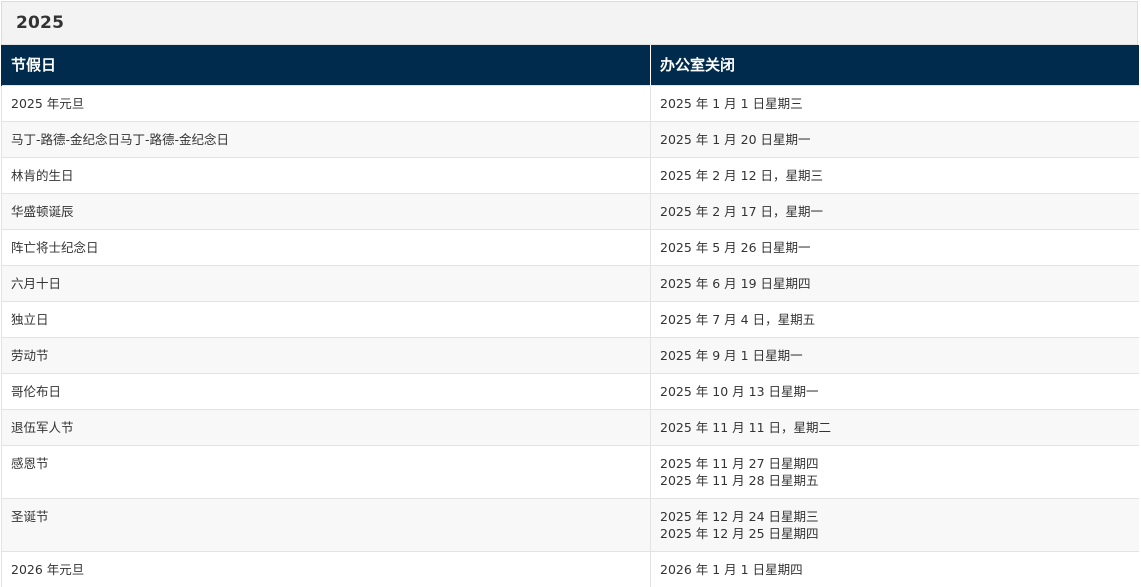 This screenshot has width=1141, height=587. I want to click on closure-date: 2025 年 1 月 1 日星期三, so click(731, 103).